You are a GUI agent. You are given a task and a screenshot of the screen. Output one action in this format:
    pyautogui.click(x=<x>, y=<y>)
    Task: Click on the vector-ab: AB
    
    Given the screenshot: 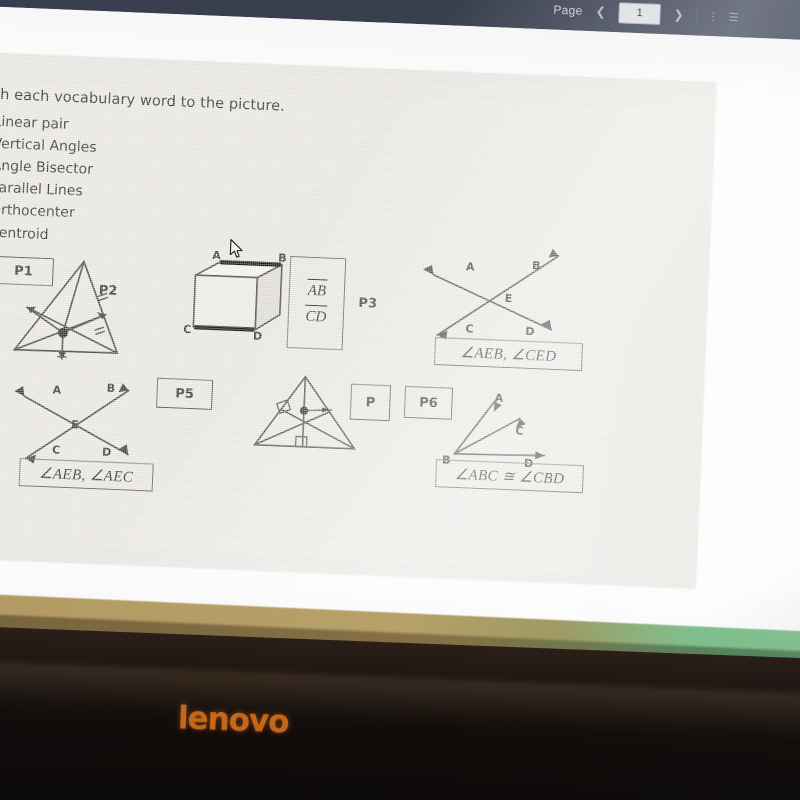 What is the action you would take?
    pyautogui.click(x=317, y=291)
    